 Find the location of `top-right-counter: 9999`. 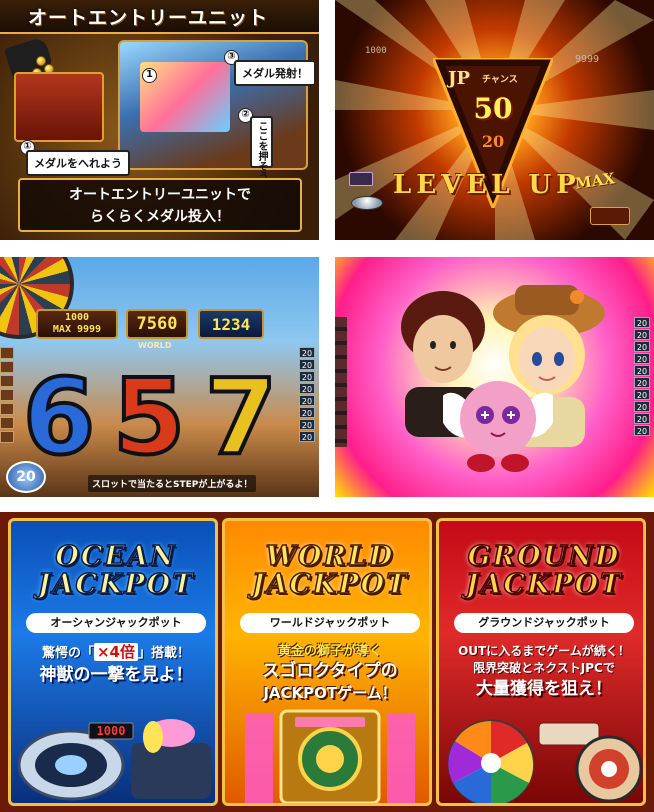

top-right-counter: 9999 is located at coordinates (587, 59).